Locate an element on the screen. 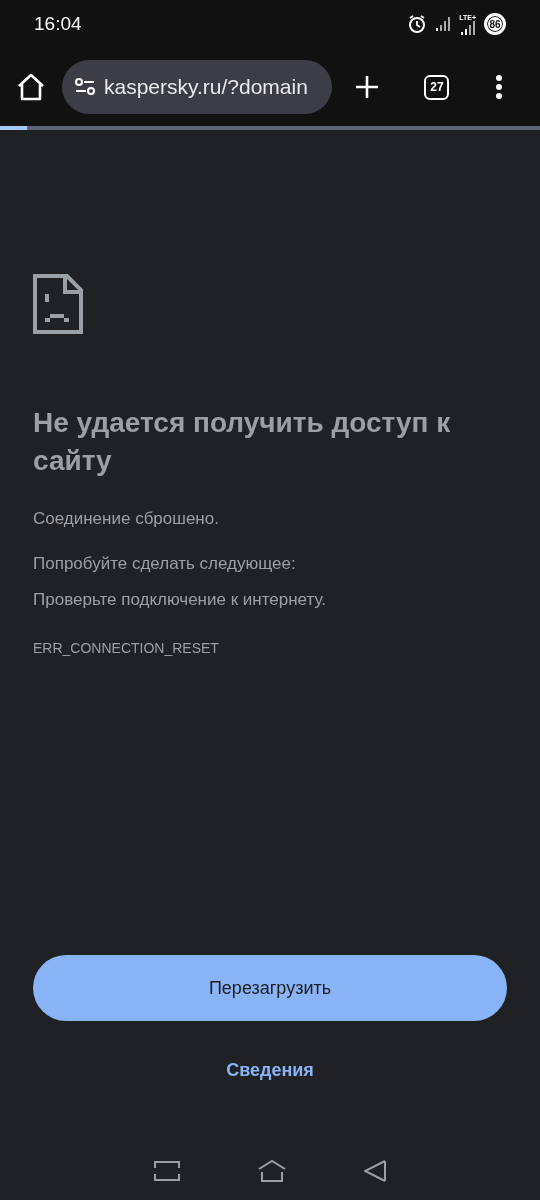 Image resolution: width=540 pixels, height=1200 pixels. menu-icon is located at coordinates (499, 87).